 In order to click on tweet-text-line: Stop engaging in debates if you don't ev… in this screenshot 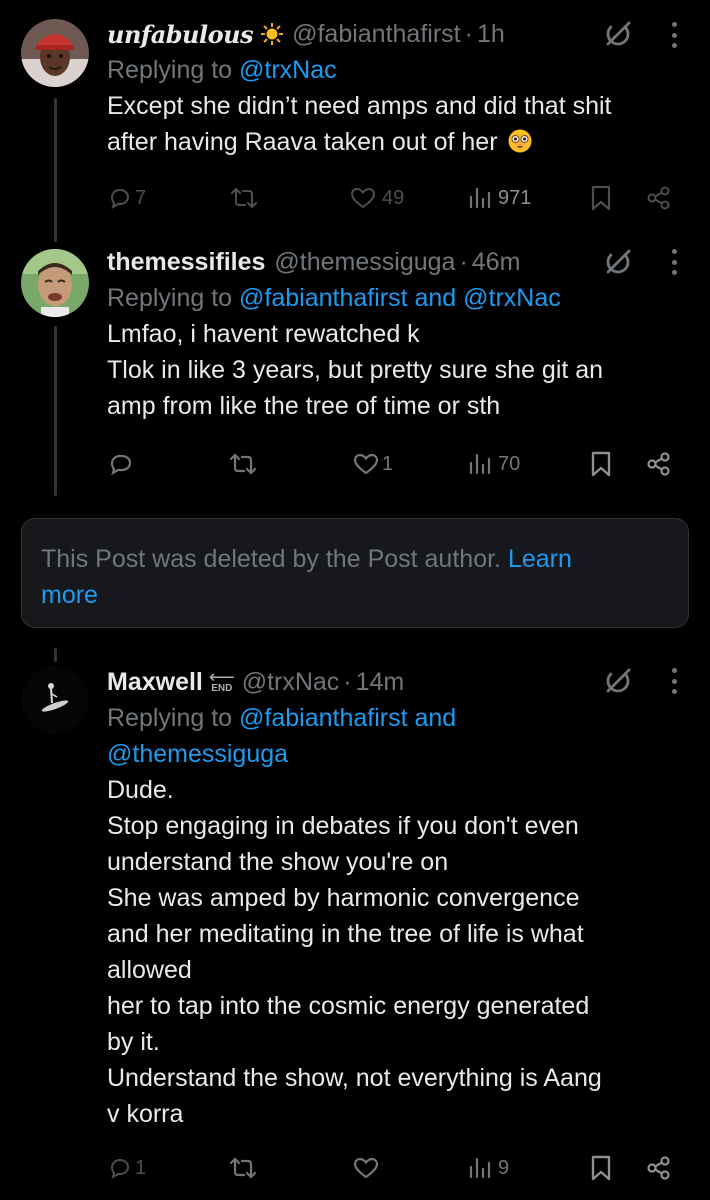, I will do `click(343, 826)`.